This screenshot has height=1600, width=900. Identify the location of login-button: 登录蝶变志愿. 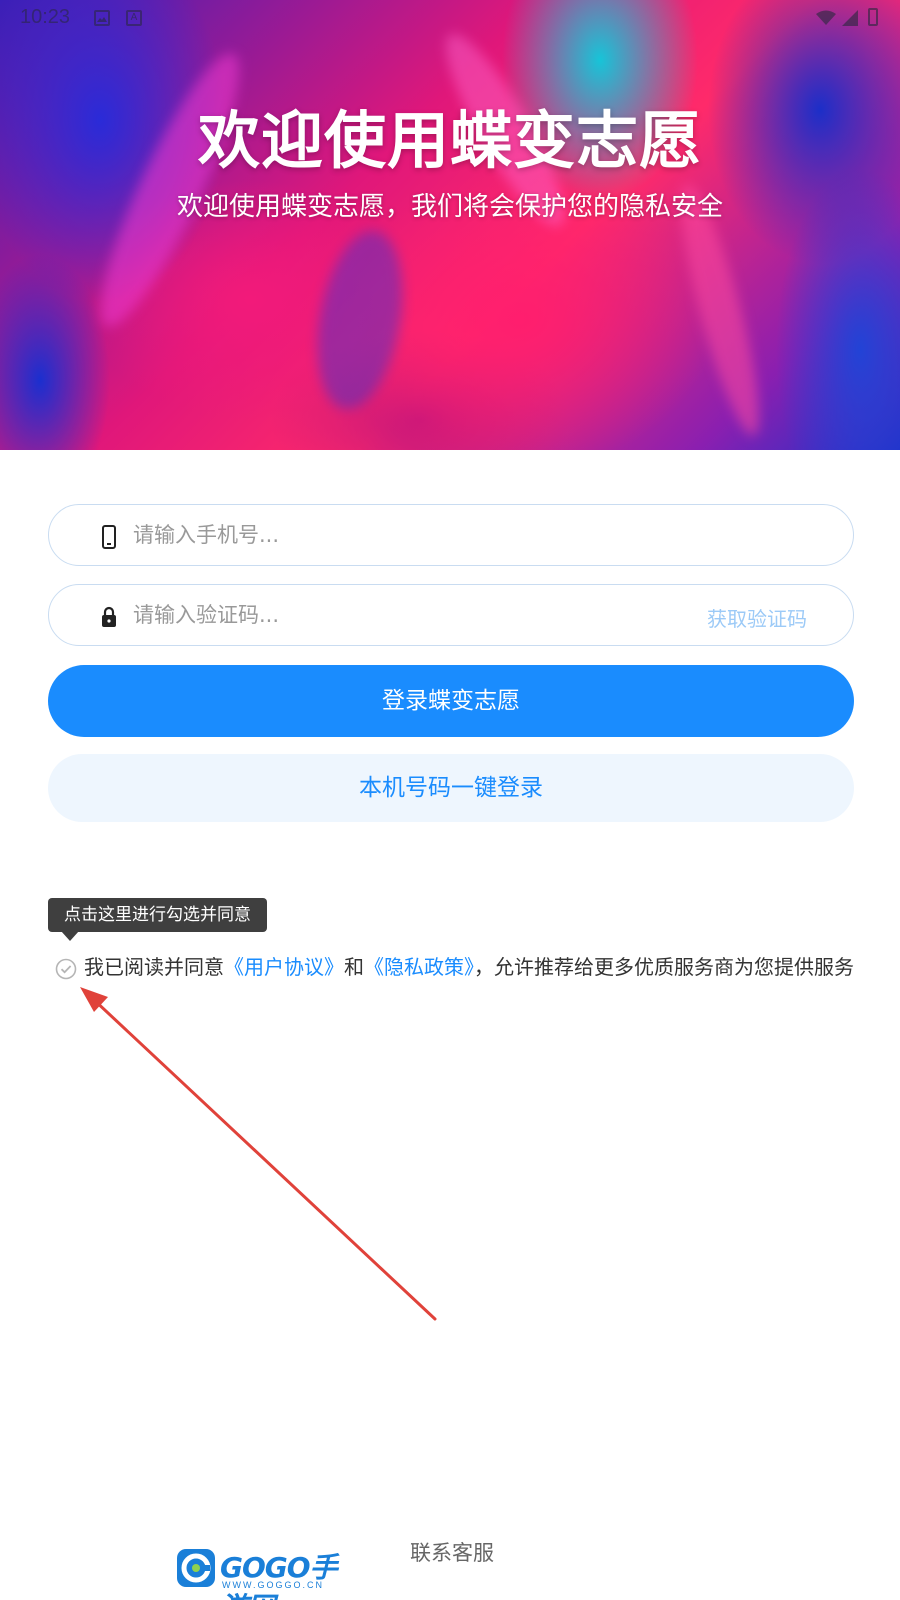
(451, 701).